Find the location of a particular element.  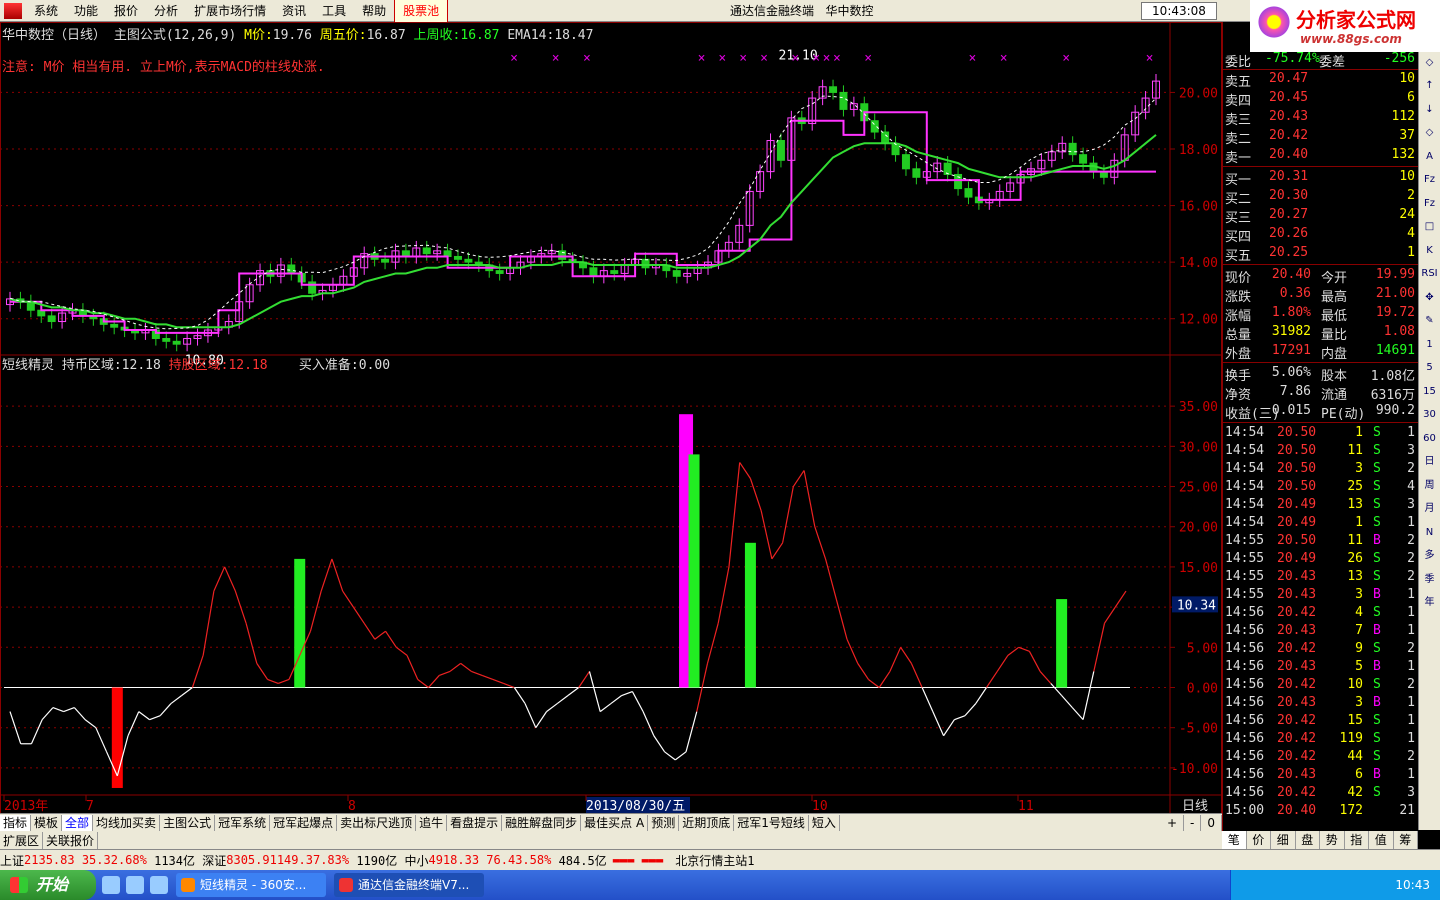

ask-row: 卖三 20.43 112 is located at coordinates (1321, 118).